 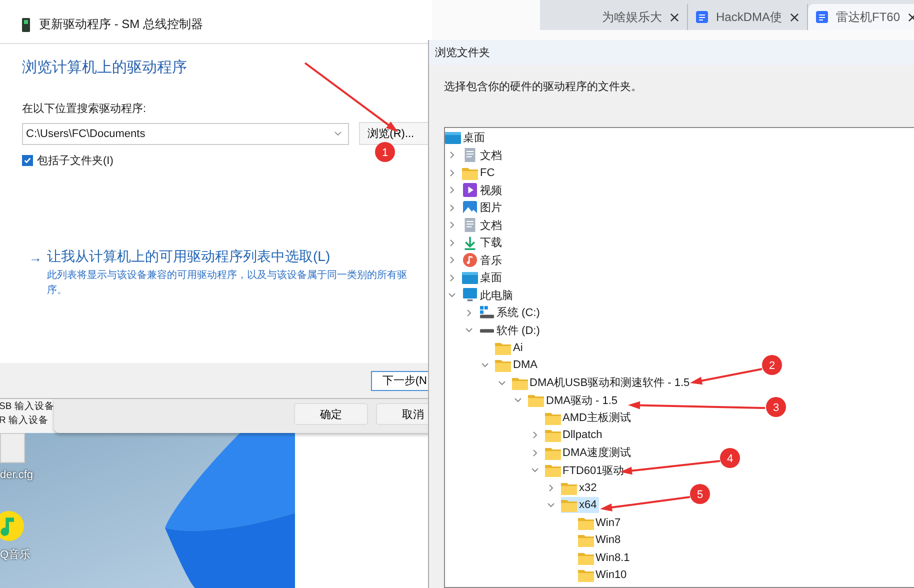 I want to click on step-number-badge: 4, so click(x=730, y=458).